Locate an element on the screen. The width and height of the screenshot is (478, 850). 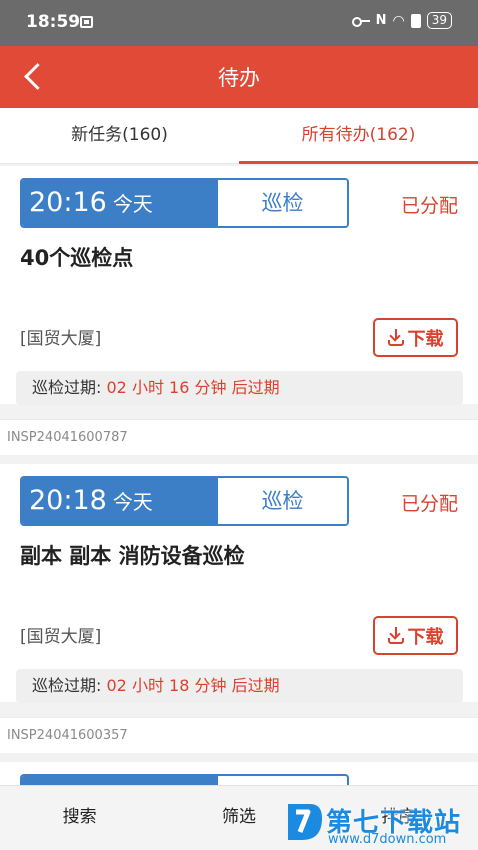
status-bar: 18:59 N ◠ 39 is located at coordinates (239, 23).